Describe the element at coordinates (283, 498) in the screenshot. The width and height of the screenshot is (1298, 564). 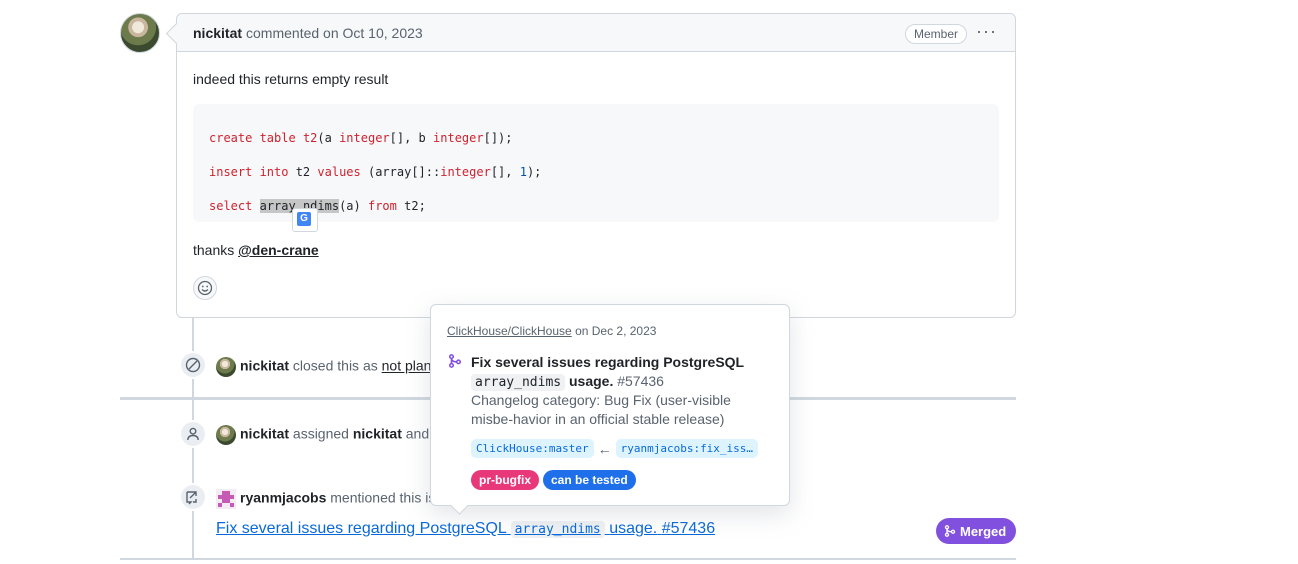
I see `event-user: ryanmjacobs` at that location.